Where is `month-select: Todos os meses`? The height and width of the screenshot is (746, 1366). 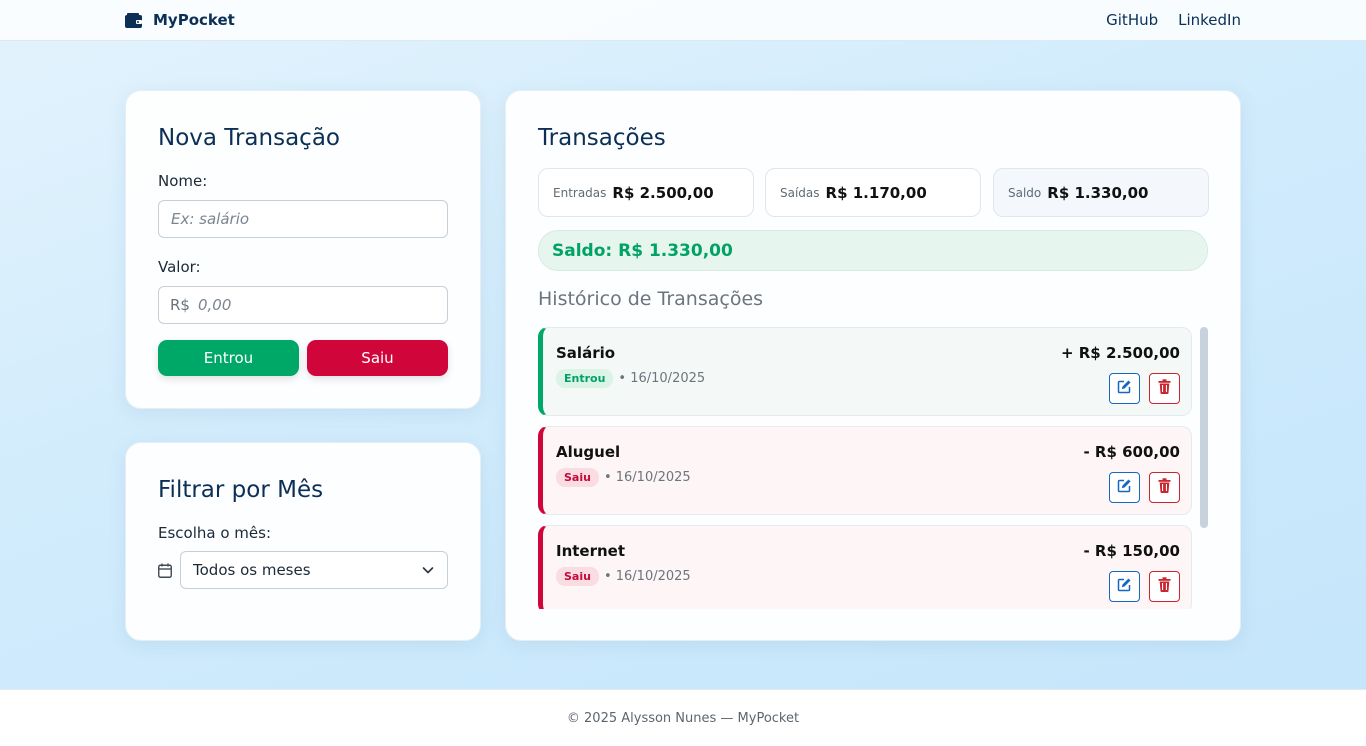 month-select: Todos os meses is located at coordinates (314, 570).